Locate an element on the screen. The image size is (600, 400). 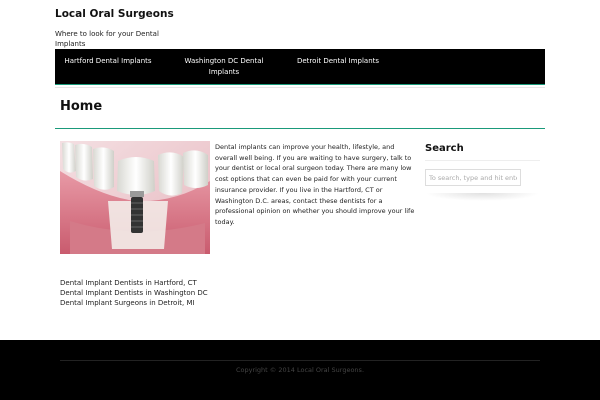
site-tagline: Where to look for your Dental Implants is located at coordinates (107, 39).